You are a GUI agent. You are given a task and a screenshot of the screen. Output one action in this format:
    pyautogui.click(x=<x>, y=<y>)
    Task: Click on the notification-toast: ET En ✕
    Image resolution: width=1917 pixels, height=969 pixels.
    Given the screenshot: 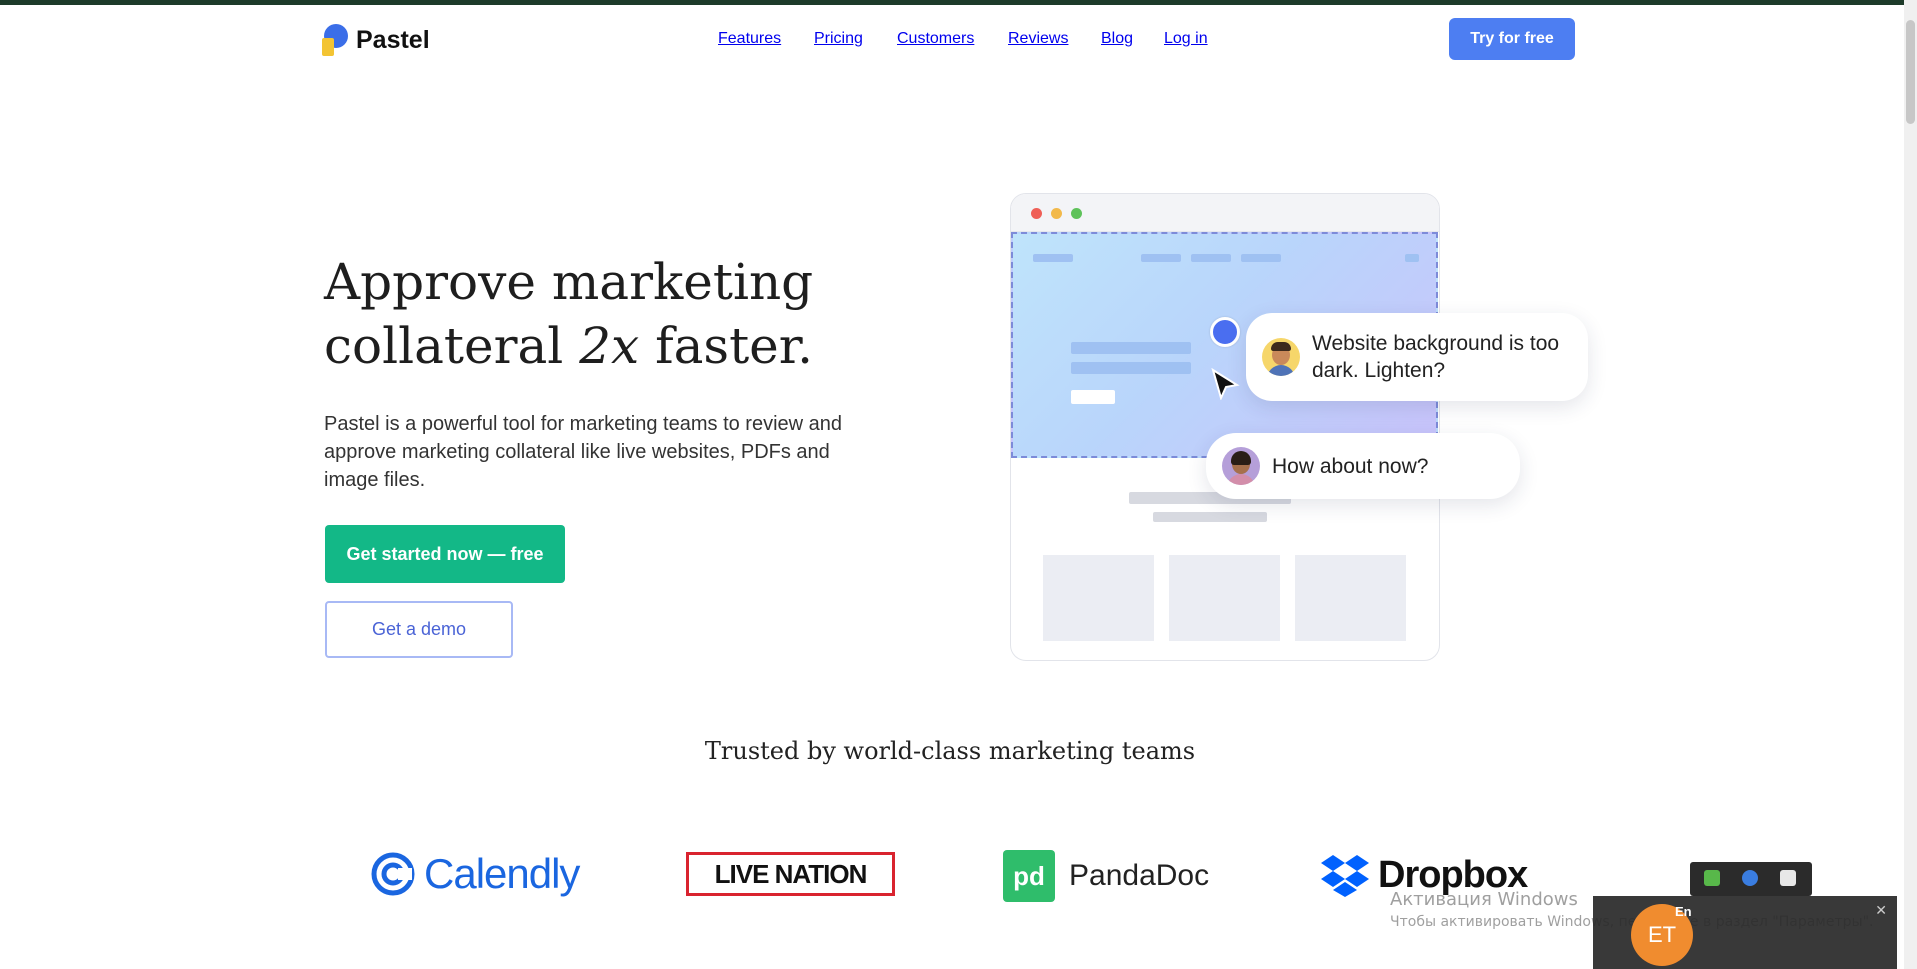 What is the action you would take?
    pyautogui.click(x=1745, y=932)
    